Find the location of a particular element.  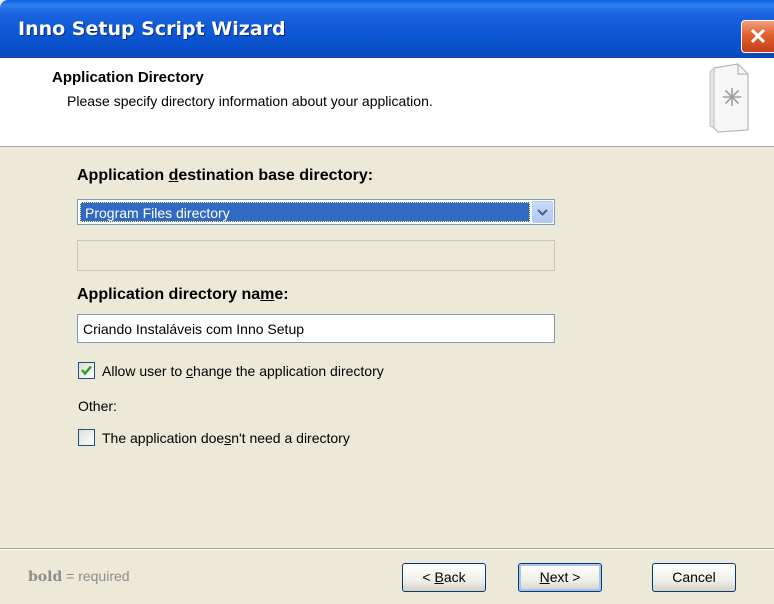

dropdown-arrow-button is located at coordinates (542, 212).